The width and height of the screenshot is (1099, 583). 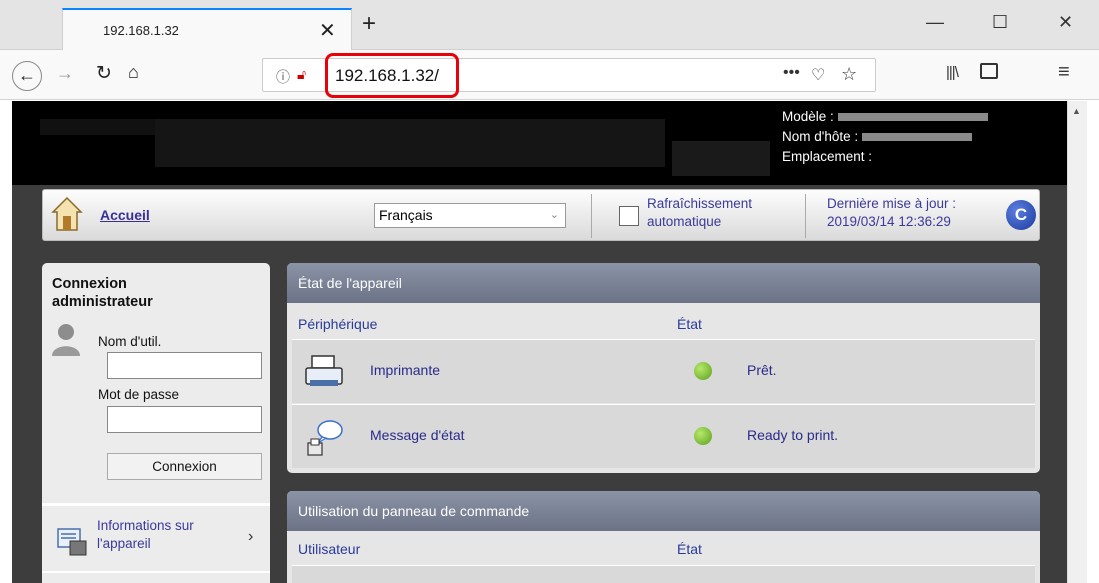 I want to click on table-row: Imprimante Prêt., so click(x=663, y=371).